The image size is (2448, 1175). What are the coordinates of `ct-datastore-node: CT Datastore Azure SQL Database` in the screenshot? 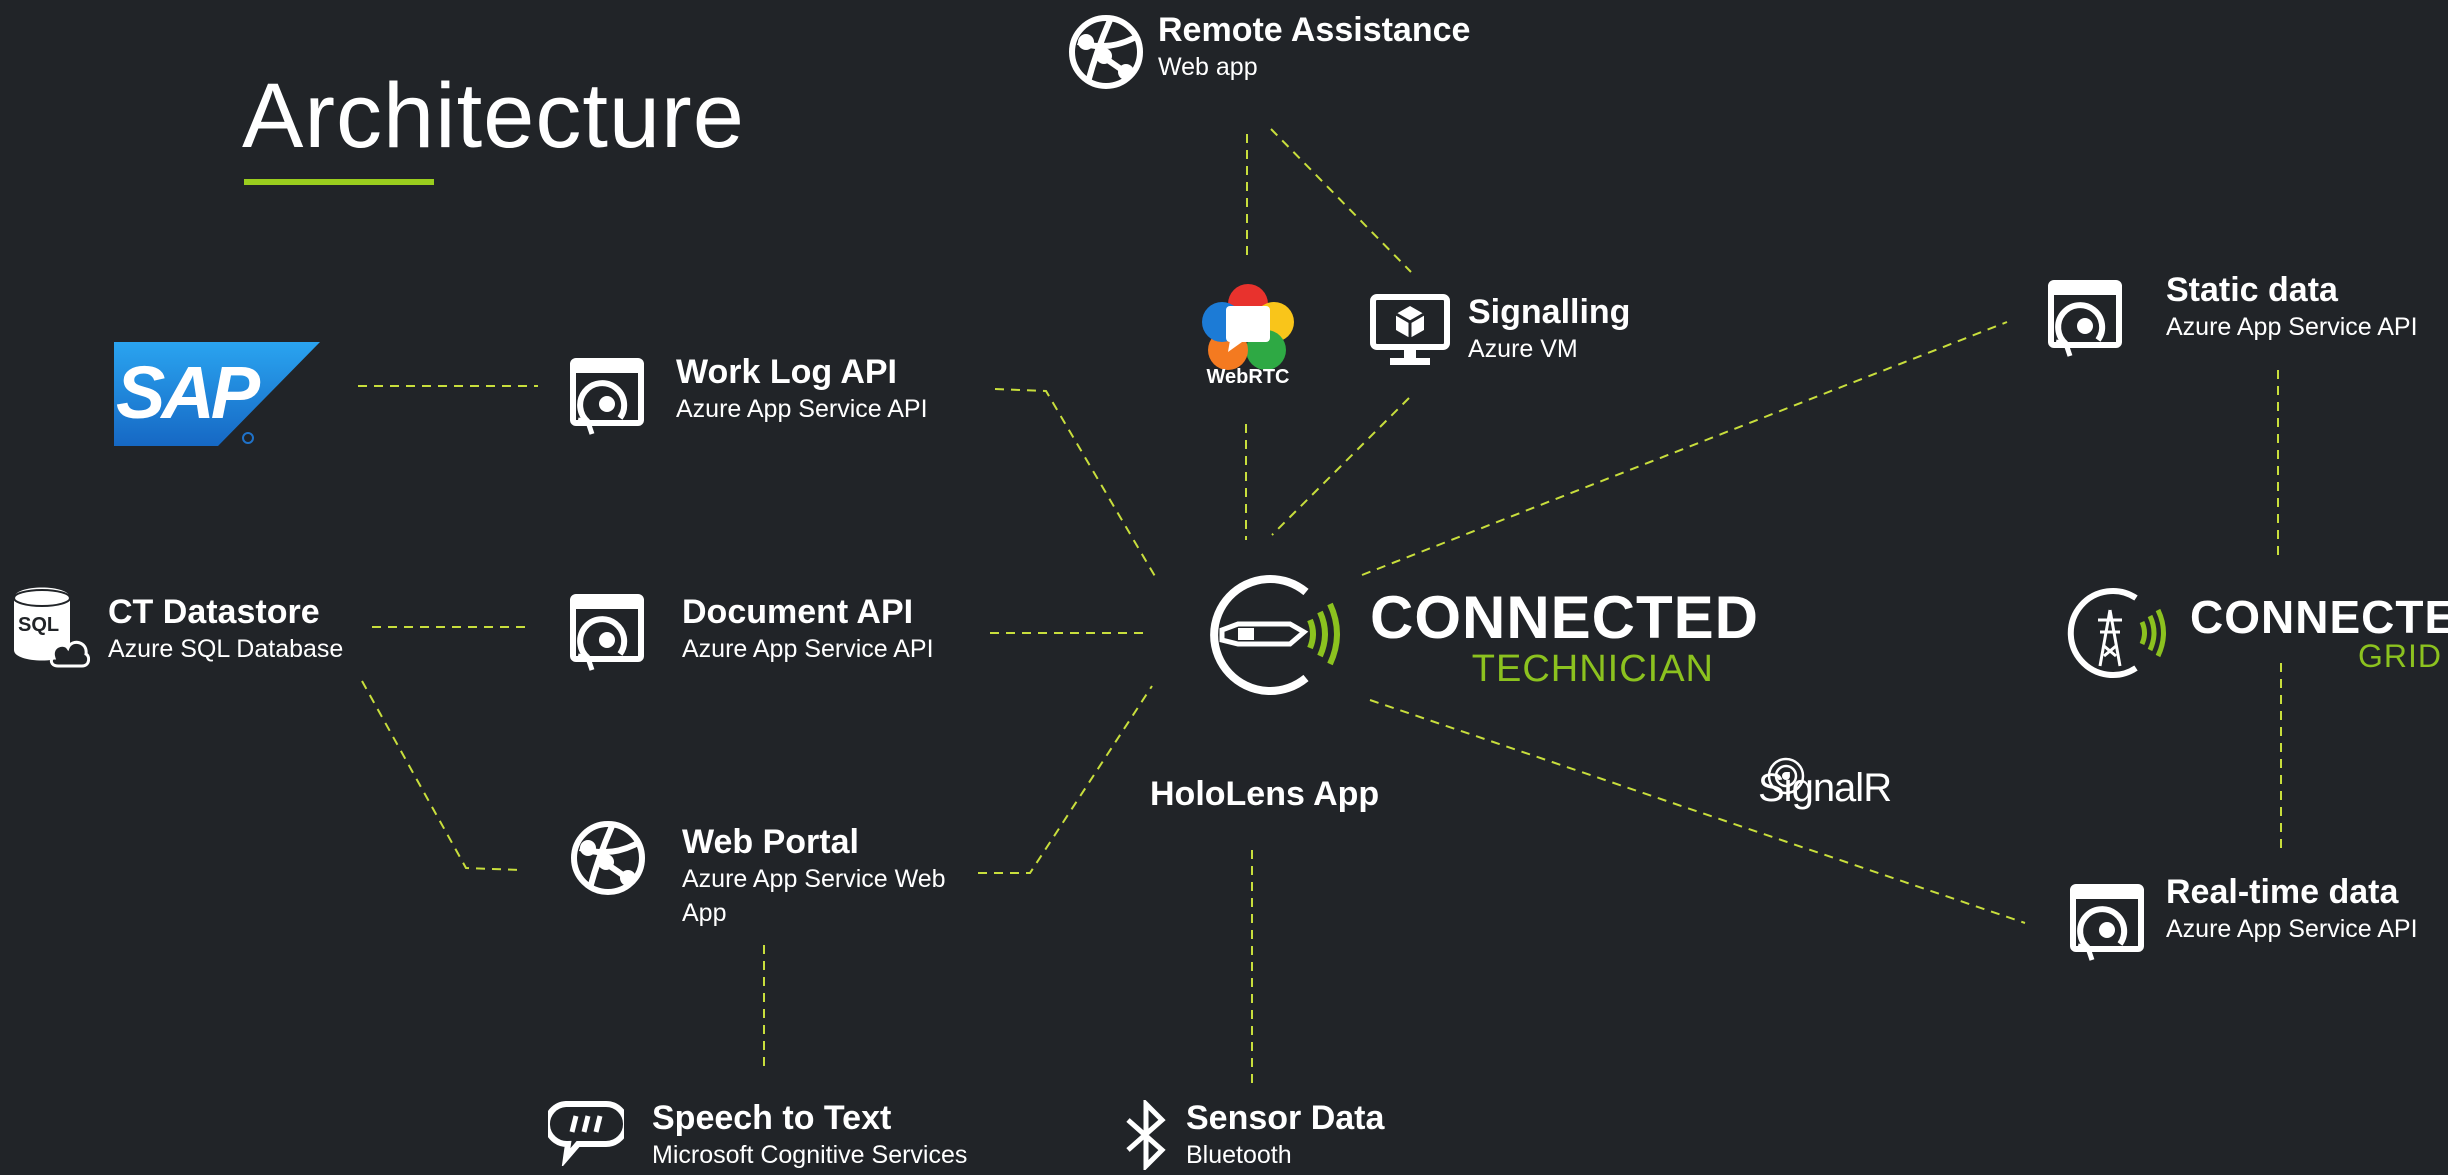 It's located at (225, 629).